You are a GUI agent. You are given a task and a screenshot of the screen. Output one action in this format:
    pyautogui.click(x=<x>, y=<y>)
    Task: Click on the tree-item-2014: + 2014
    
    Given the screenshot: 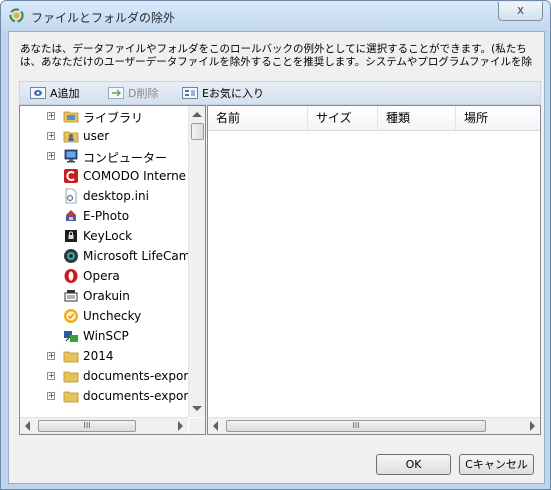 What is the action you would take?
    pyautogui.click(x=105, y=356)
    